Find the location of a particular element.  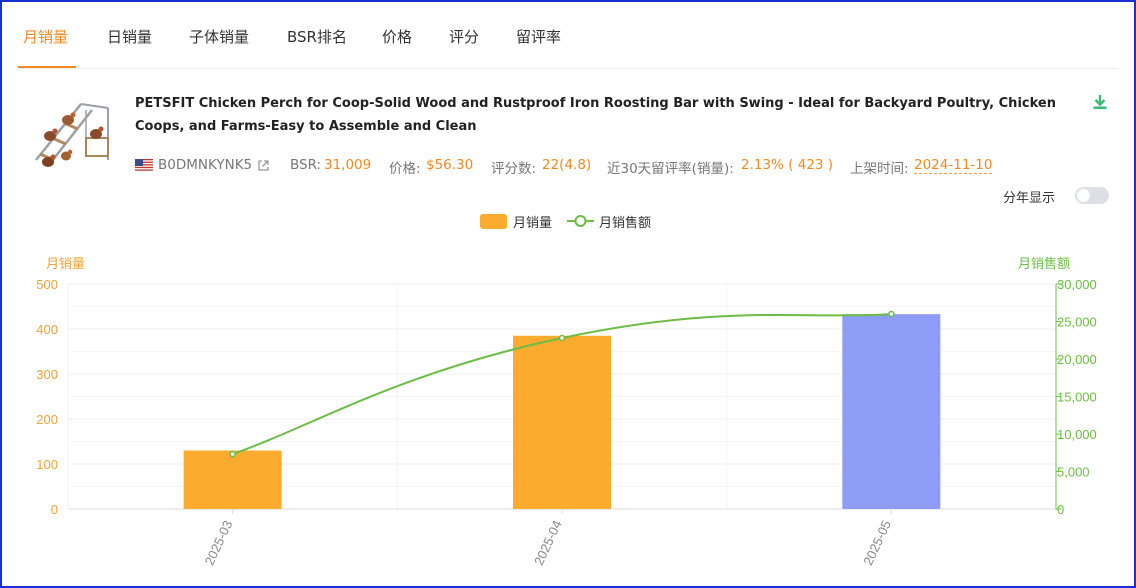

y-tick-label-left: 100 is located at coordinates (47, 464).